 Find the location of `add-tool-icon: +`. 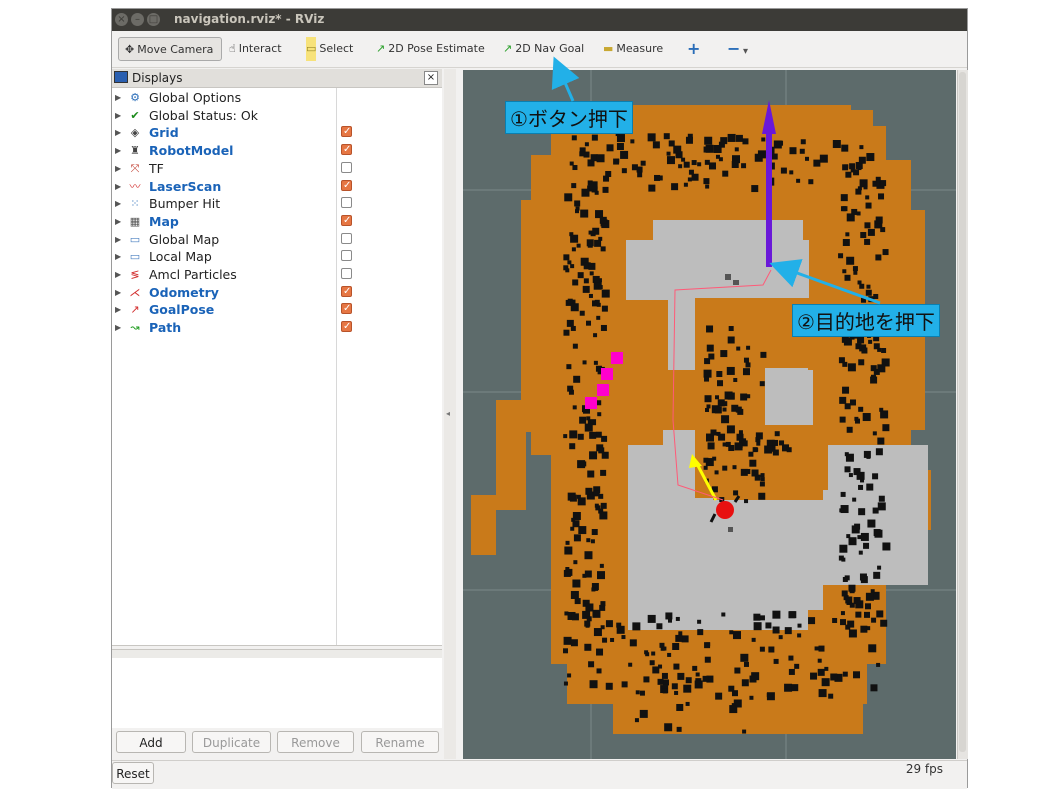

add-tool-icon: + is located at coordinates (693, 49).